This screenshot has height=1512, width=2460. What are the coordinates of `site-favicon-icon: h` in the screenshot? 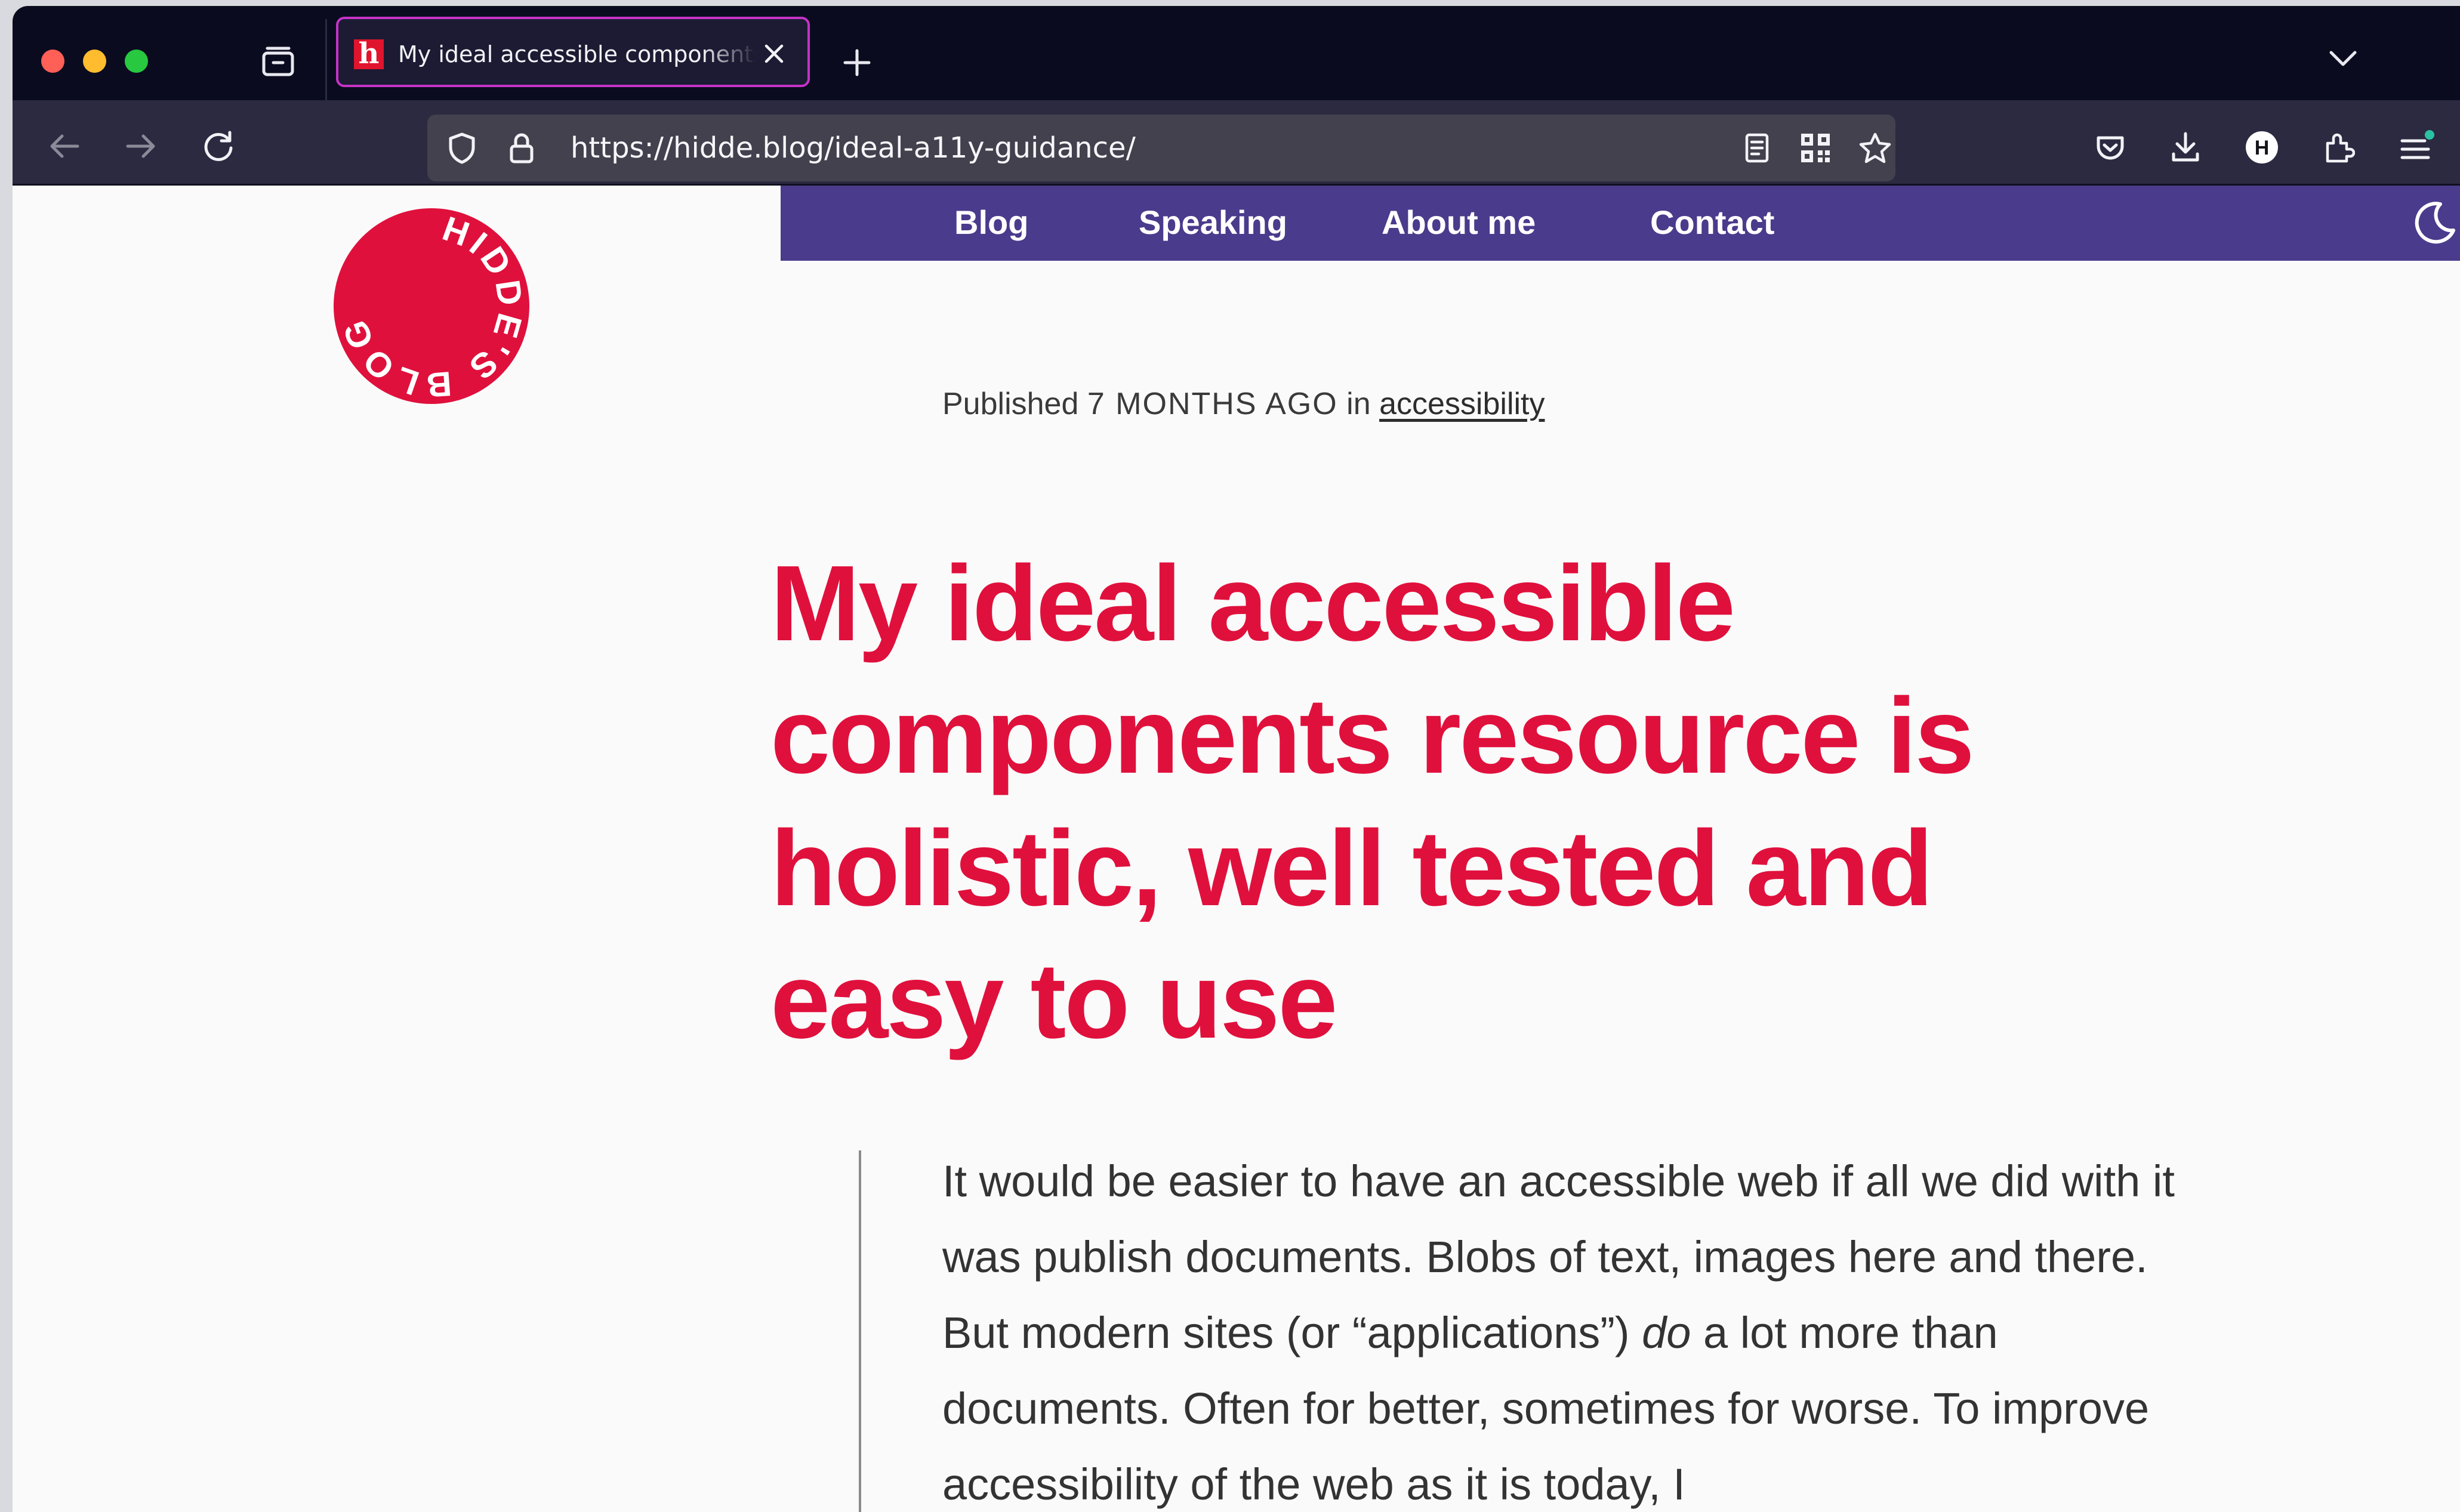 It's located at (369, 54).